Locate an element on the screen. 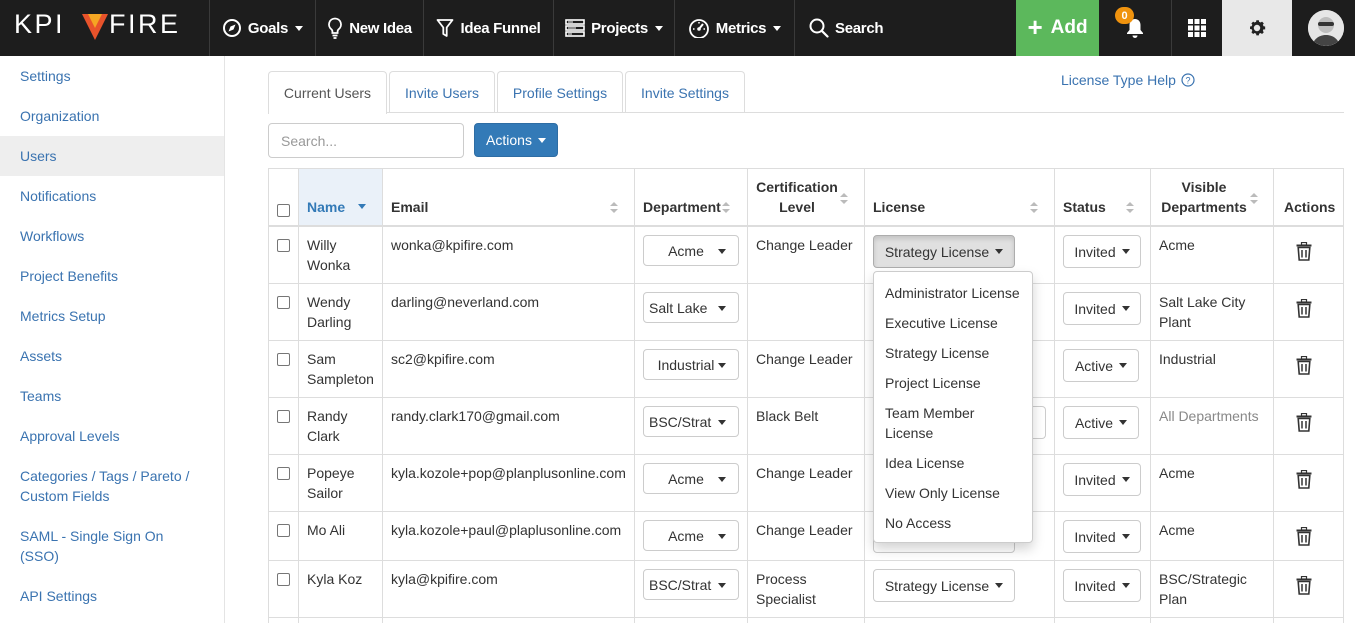 This screenshot has height=623, width=1355. user-name: Willy Wonka is located at coordinates (328, 255).